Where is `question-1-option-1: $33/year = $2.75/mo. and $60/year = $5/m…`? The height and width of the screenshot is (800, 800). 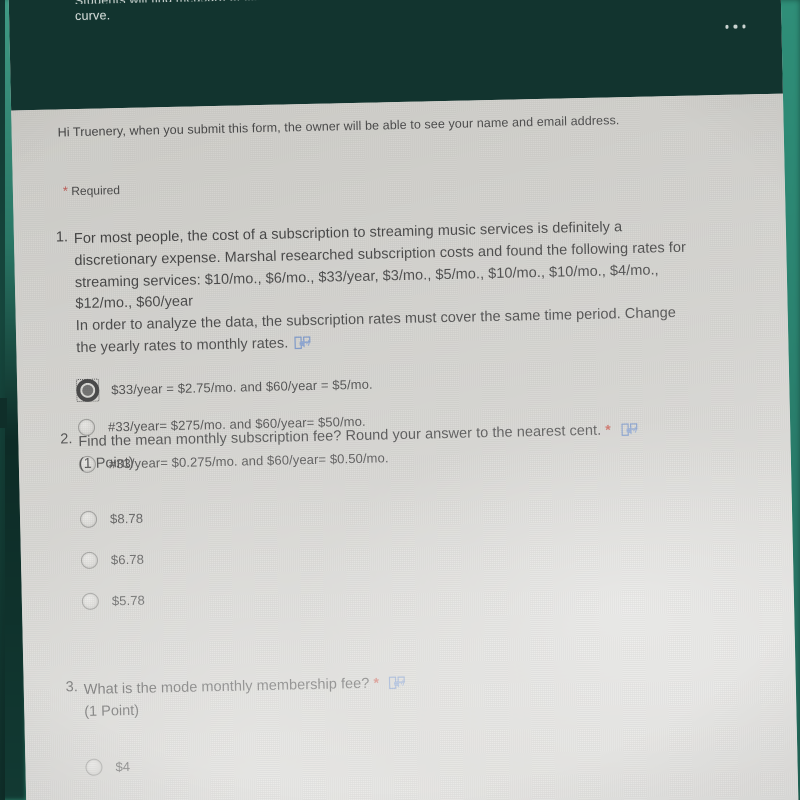 question-1-option-1: $33/year = $2.75/mo. and $60/year = $5/m… is located at coordinates (231, 386).